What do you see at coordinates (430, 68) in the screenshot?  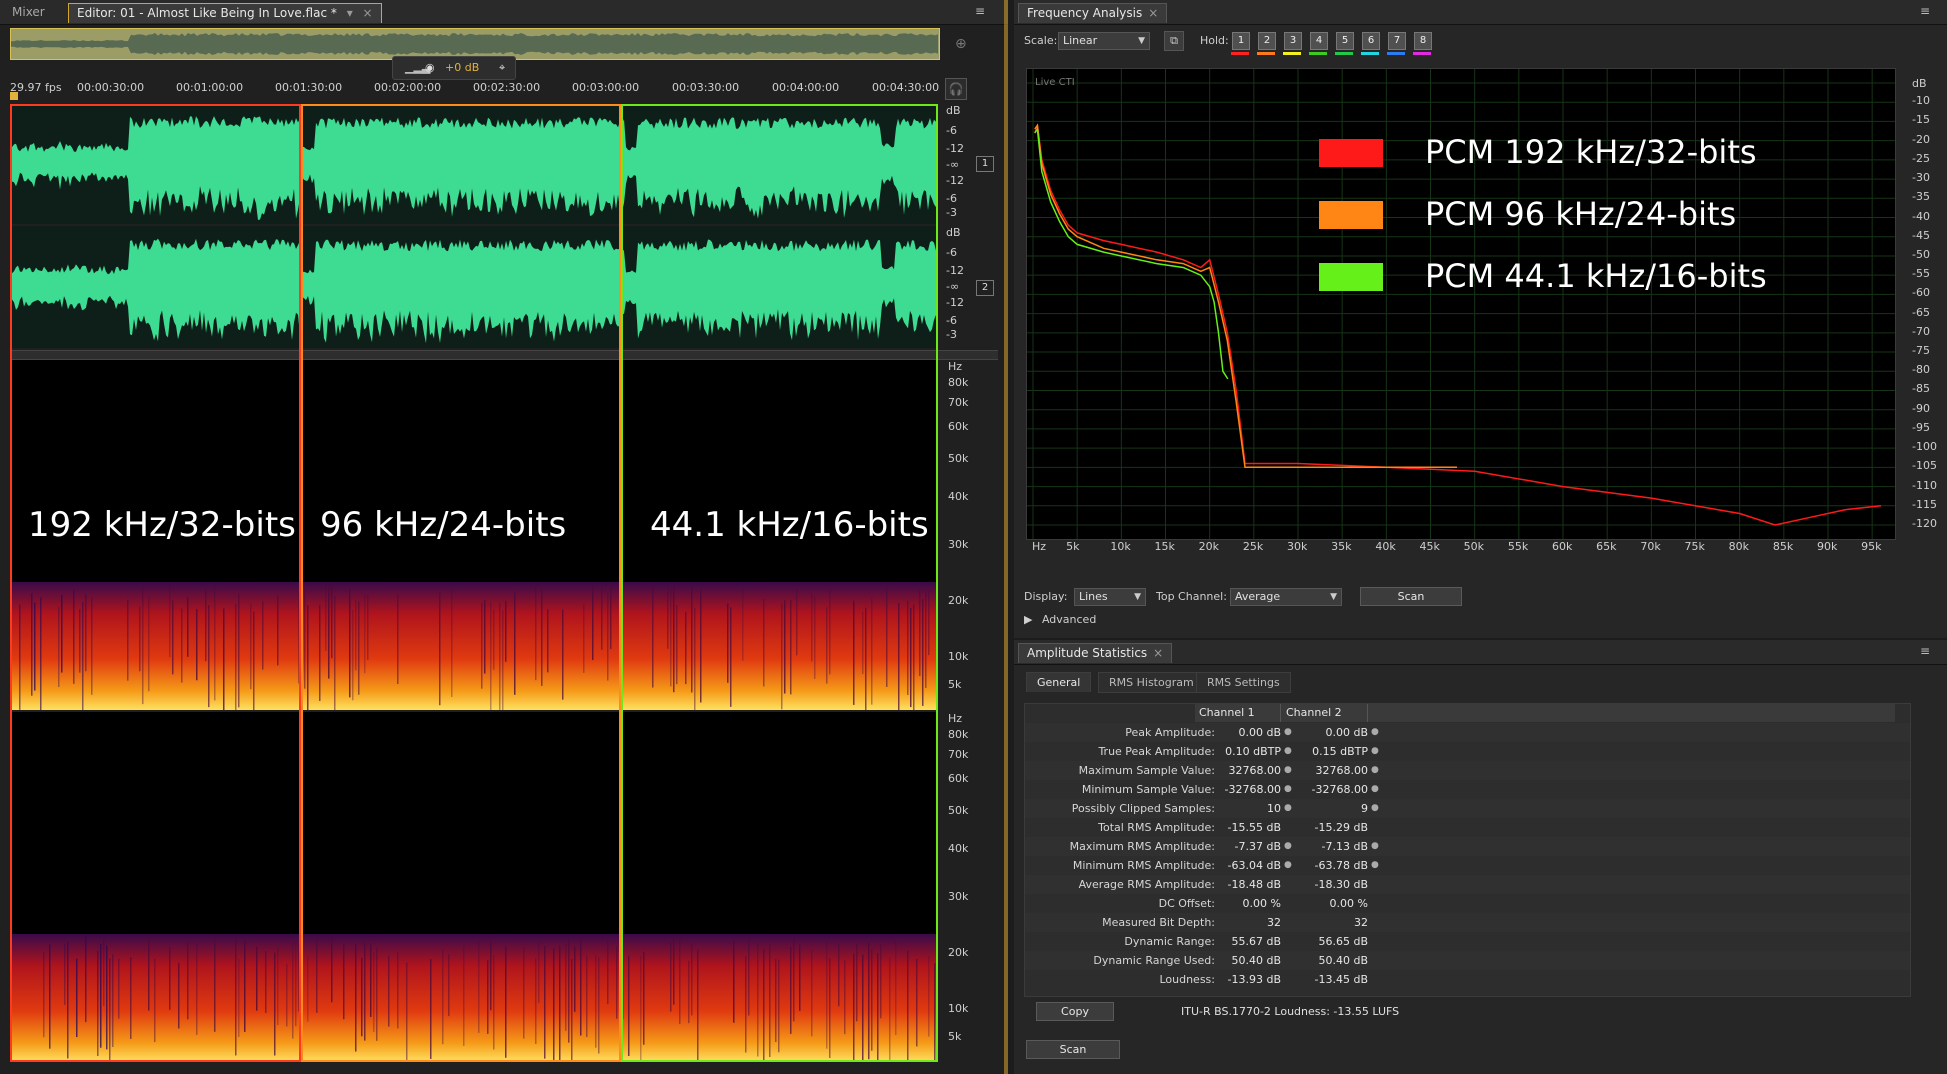 I see `knob-icon: ◉` at bounding box center [430, 68].